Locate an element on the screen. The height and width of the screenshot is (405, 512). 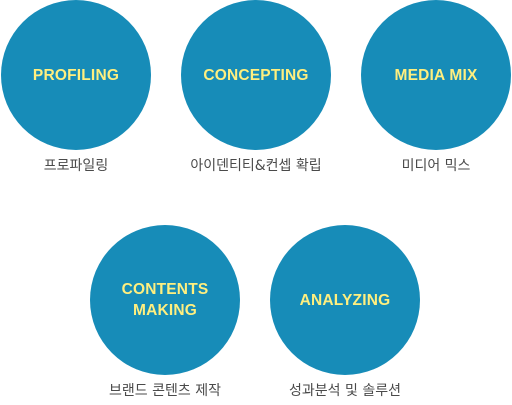
step-contents-making: CONTENTS MAKING 브랜드 콘텐츠 제작 is located at coordinates (165, 315).